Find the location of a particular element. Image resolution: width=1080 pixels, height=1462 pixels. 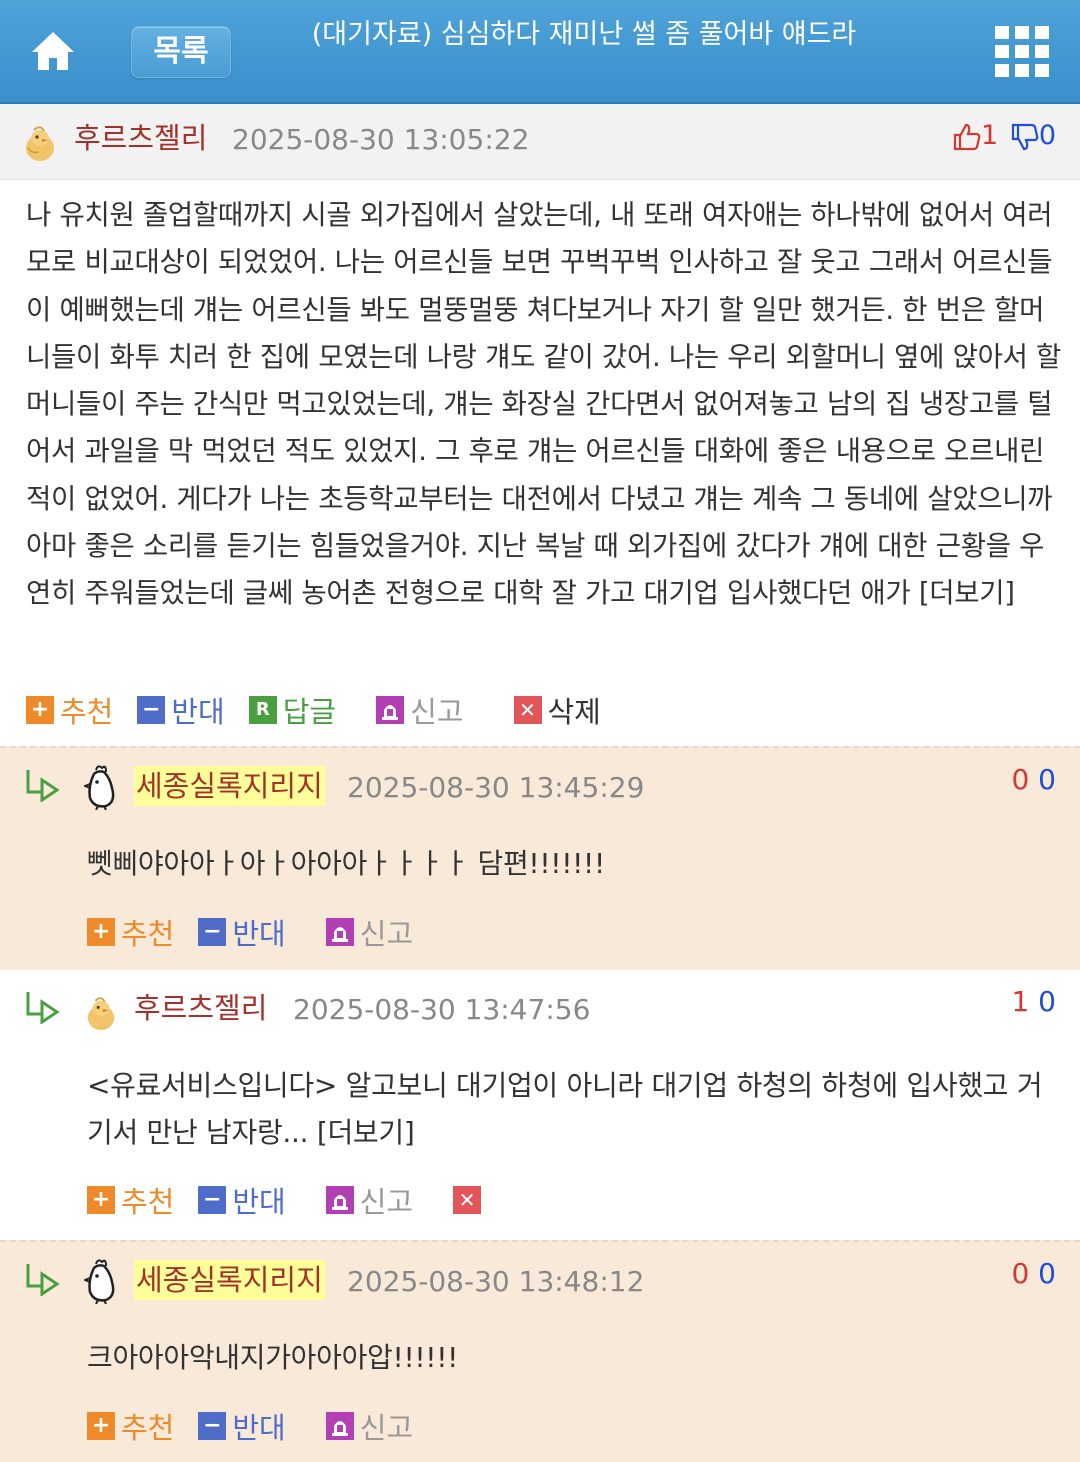

delete-button: ✕ 삭제 is located at coordinates (557, 710).